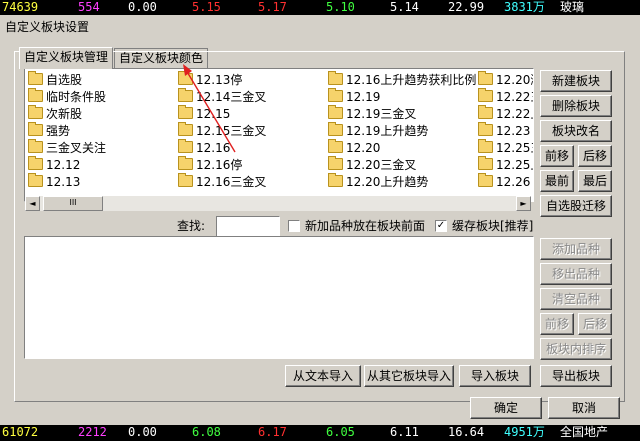  What do you see at coordinates (493, 226) in the screenshot?
I see `cache-sector-label: 缓存板块[推荐]` at bounding box center [493, 226].